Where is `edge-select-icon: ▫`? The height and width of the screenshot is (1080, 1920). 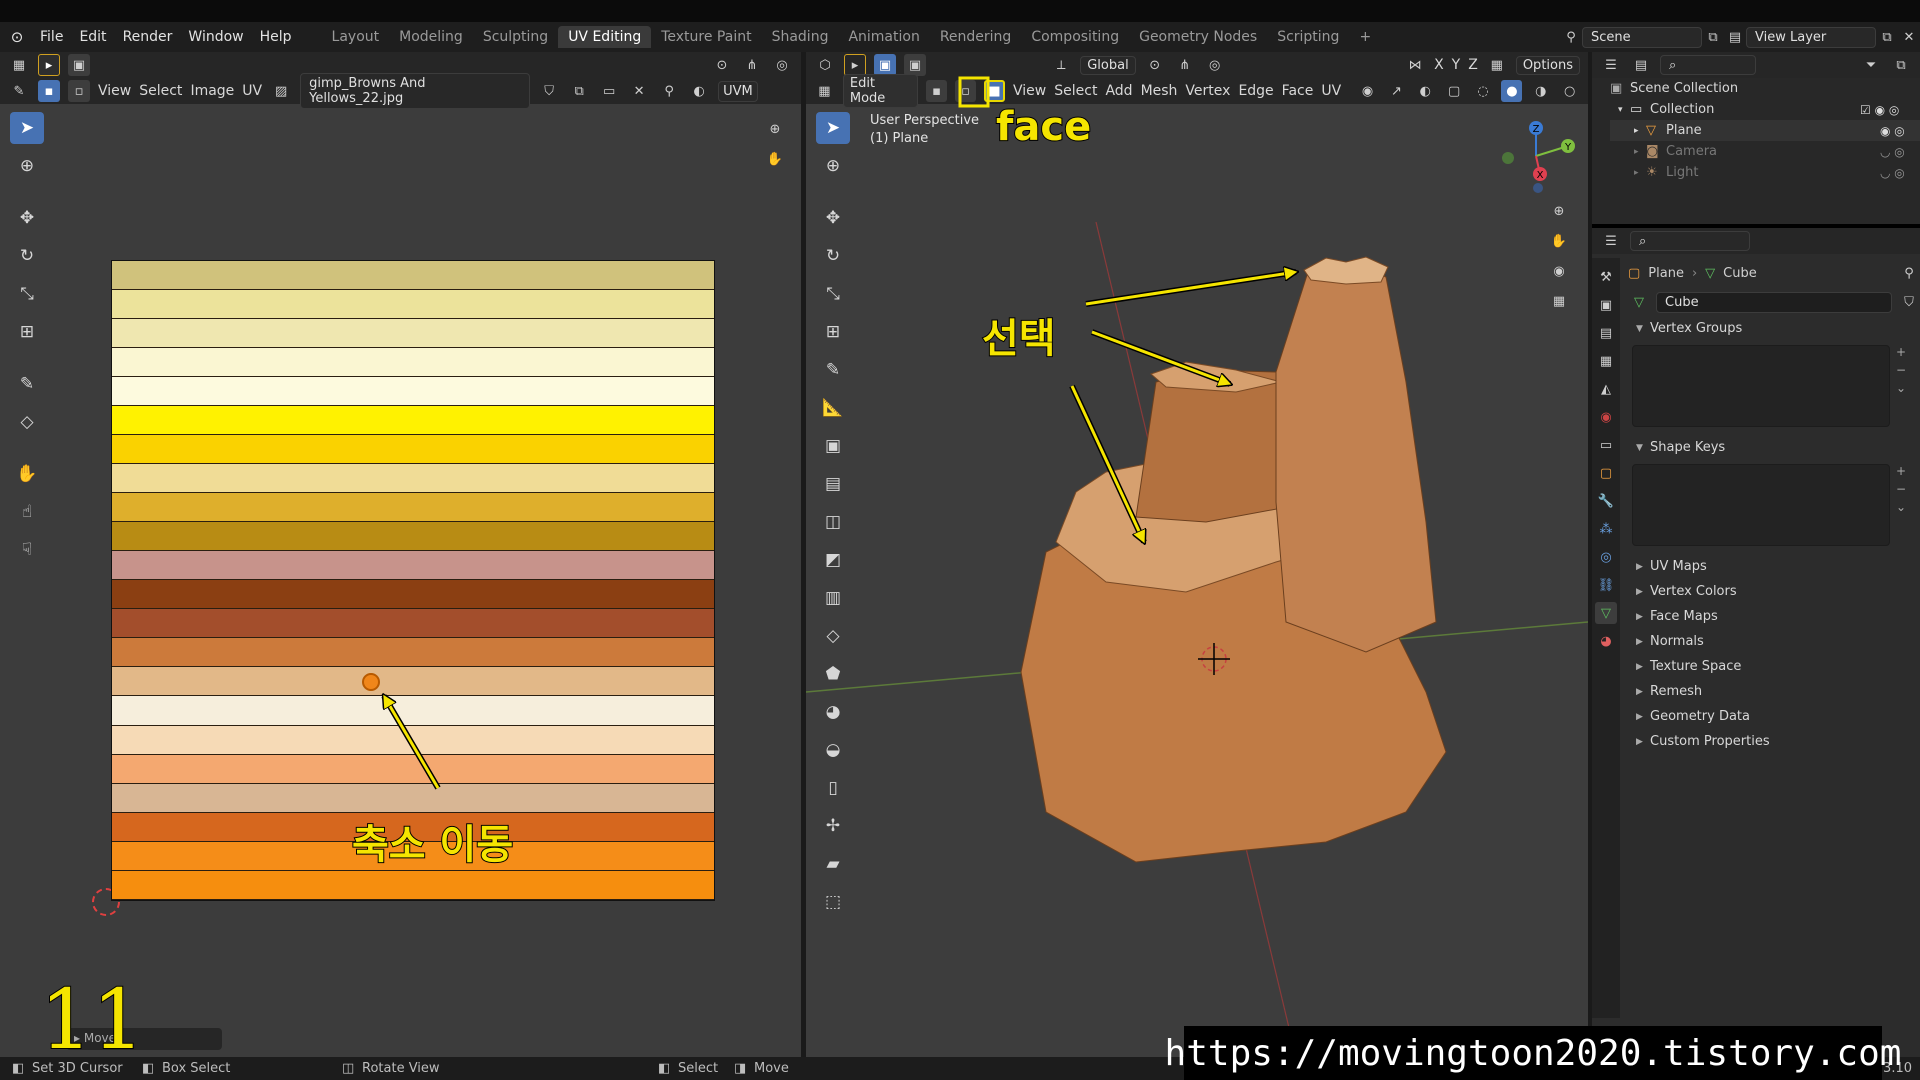 edge-select-icon: ▫ is located at coordinates (79, 91).